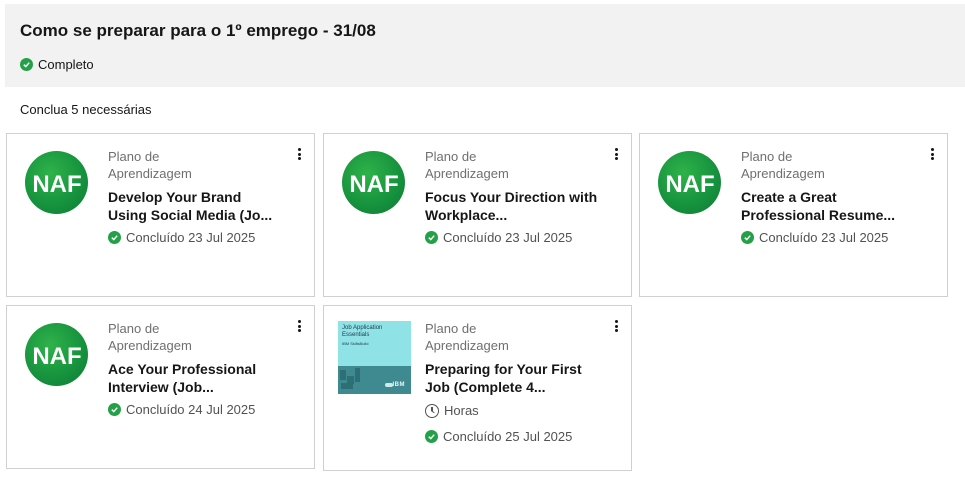 The image size is (965, 480). I want to click on thumbnail-subtitle: IBM SkillsBuild, so click(355, 343).